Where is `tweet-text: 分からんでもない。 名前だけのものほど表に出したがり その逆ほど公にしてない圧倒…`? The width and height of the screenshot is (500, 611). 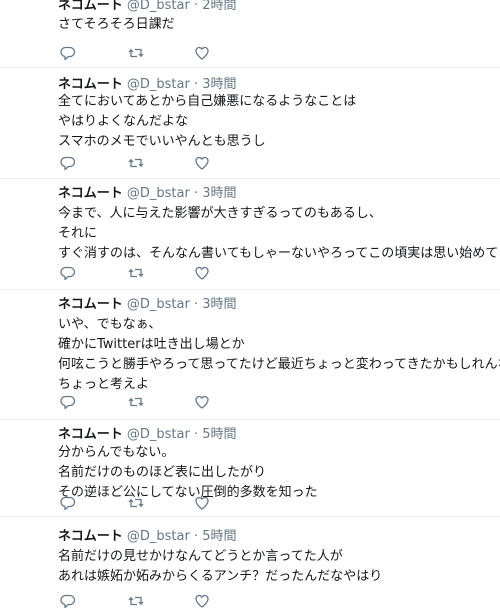 tweet-text: 分からんでもない。 名前だけのものほど表に出したがり その逆ほど公にしてない圧倒… is located at coordinates (188, 473).